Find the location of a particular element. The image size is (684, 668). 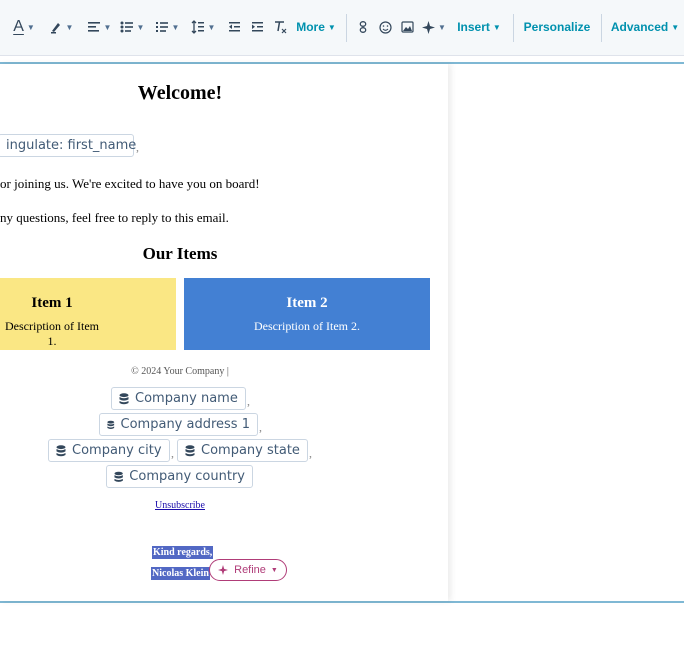

clear-format-icon is located at coordinates (281, 27).